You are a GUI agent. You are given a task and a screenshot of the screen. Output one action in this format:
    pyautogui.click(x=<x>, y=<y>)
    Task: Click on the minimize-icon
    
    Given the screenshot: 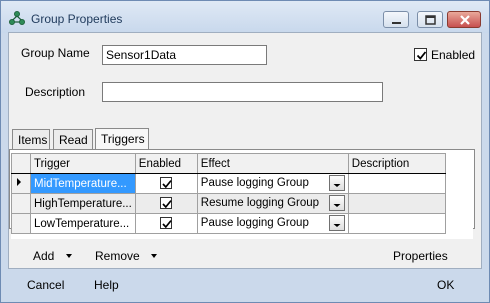 What is the action you would take?
    pyautogui.click(x=396, y=23)
    